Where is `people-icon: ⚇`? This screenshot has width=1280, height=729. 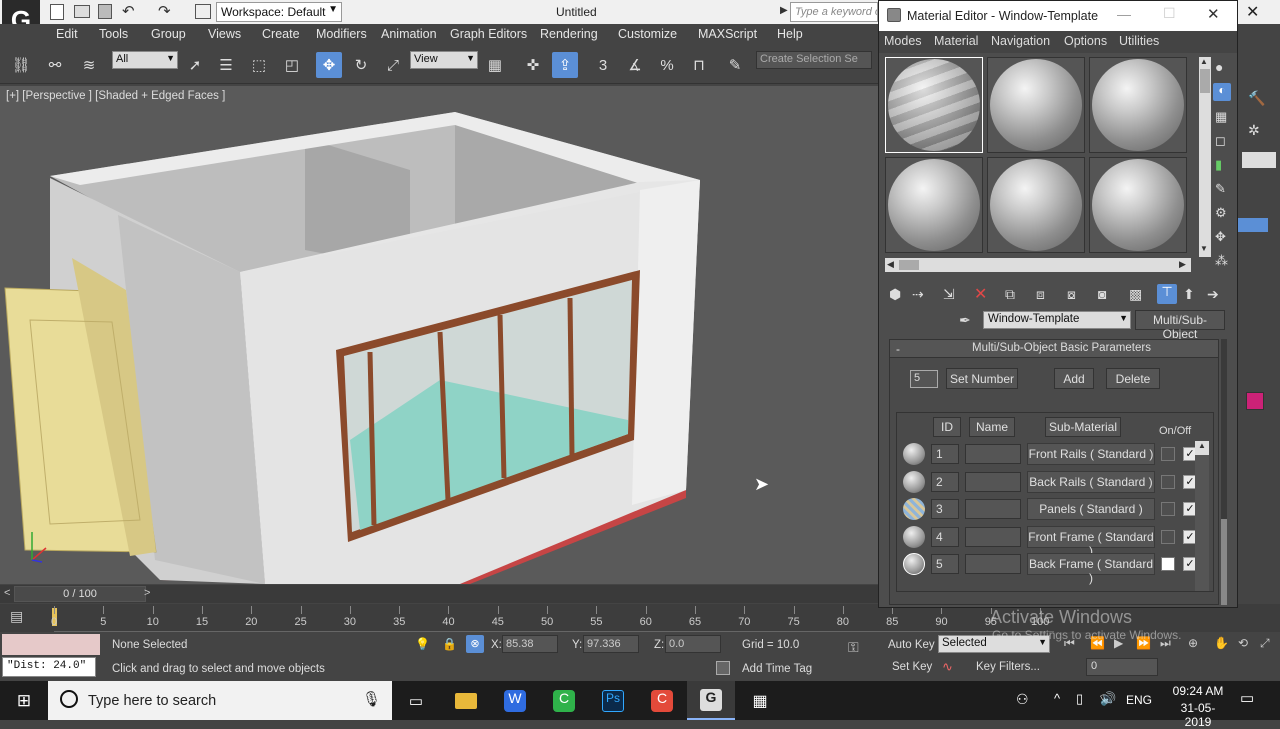 people-icon: ⚇ is located at coordinates (1022, 699).